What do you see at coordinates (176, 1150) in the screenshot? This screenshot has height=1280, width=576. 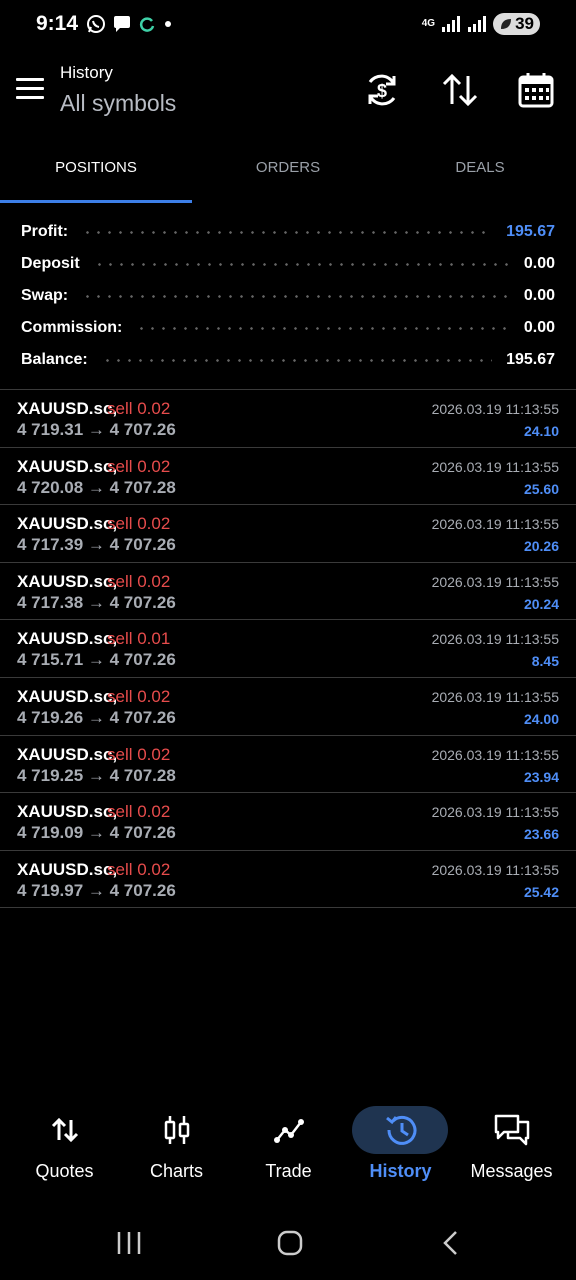 I see `nav-charts: Charts` at bounding box center [176, 1150].